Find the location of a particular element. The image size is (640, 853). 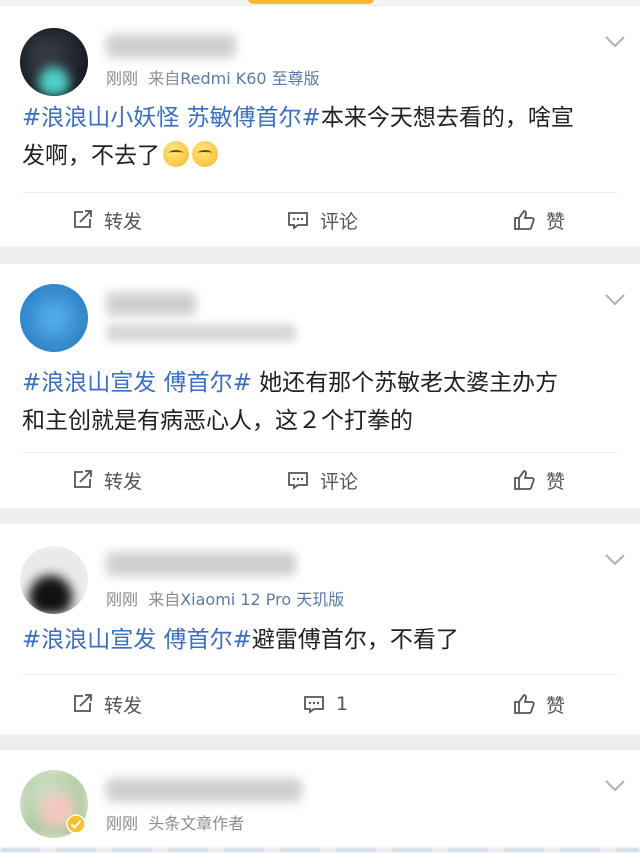

top-indicator is located at coordinates (311, 2).